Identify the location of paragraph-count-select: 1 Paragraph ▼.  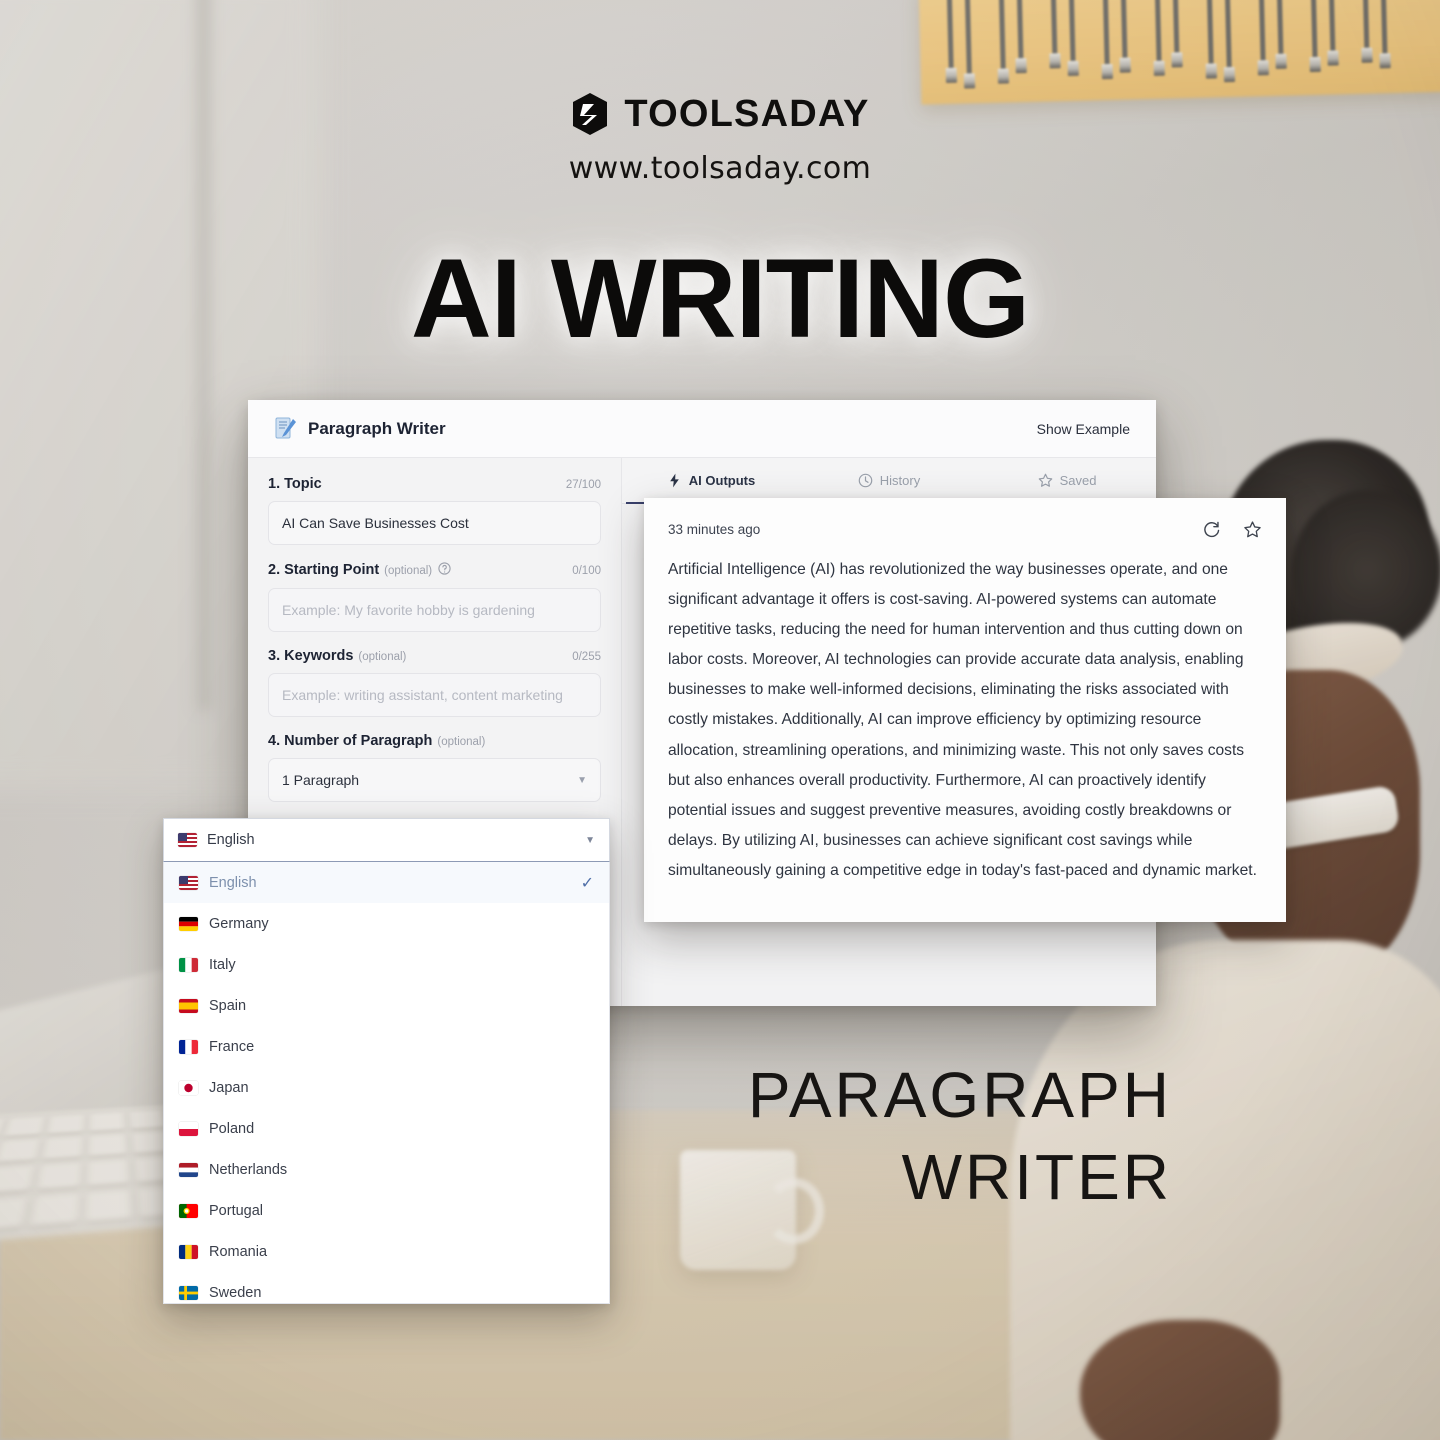
(434, 780).